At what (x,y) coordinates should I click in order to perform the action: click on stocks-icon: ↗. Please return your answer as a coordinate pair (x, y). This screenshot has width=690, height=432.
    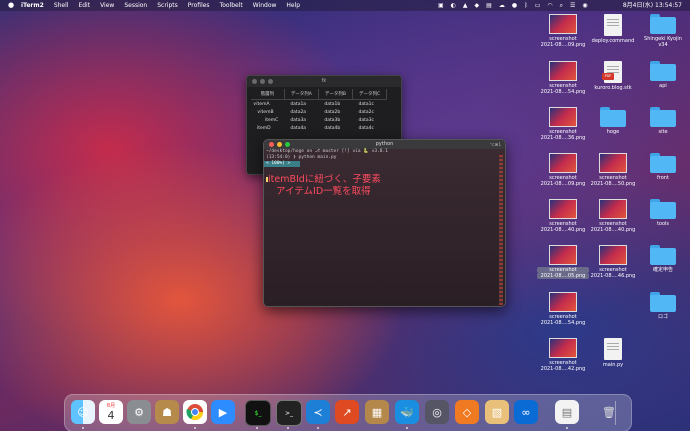
    Looking at the image, I should click on (347, 412).